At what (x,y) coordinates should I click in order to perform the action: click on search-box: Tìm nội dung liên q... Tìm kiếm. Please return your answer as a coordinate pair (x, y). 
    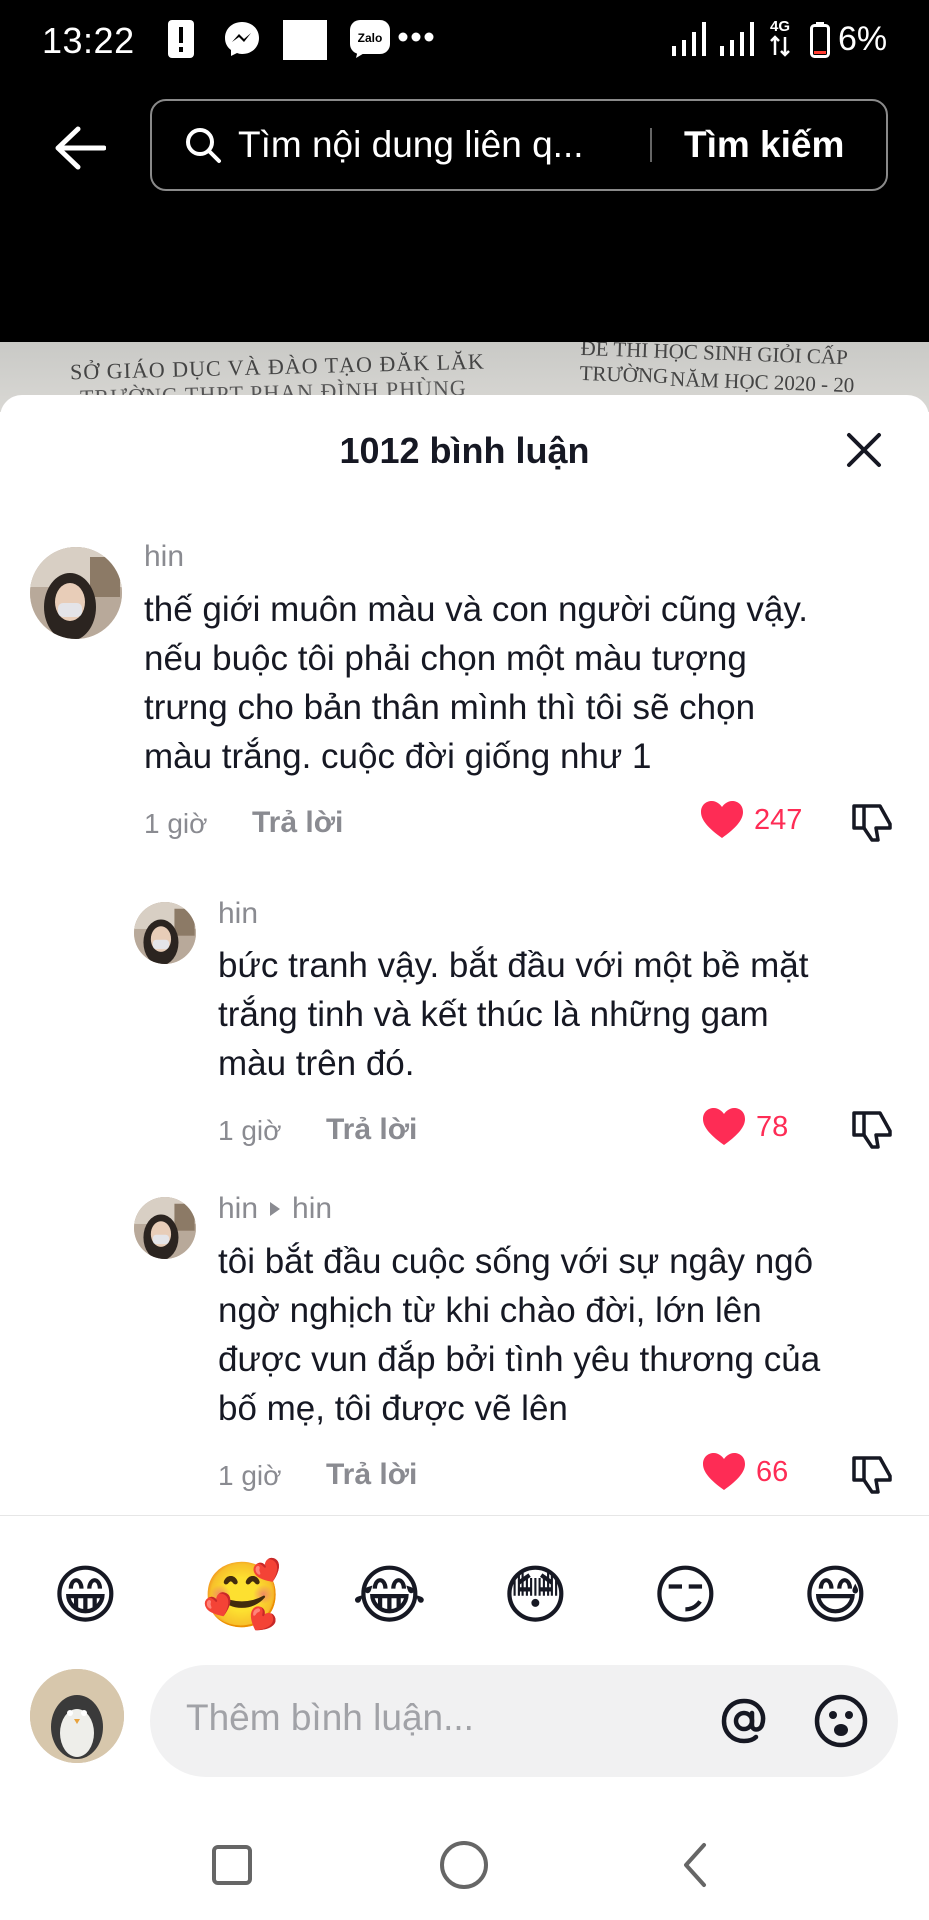
    Looking at the image, I should click on (519, 145).